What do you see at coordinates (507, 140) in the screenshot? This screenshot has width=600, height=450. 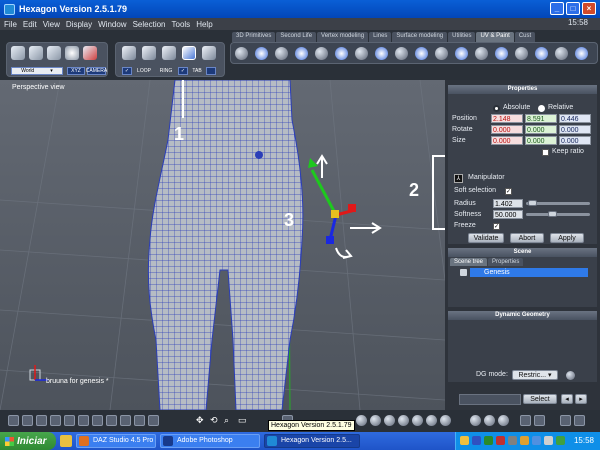 I see `size-x-field: 0.000` at bounding box center [507, 140].